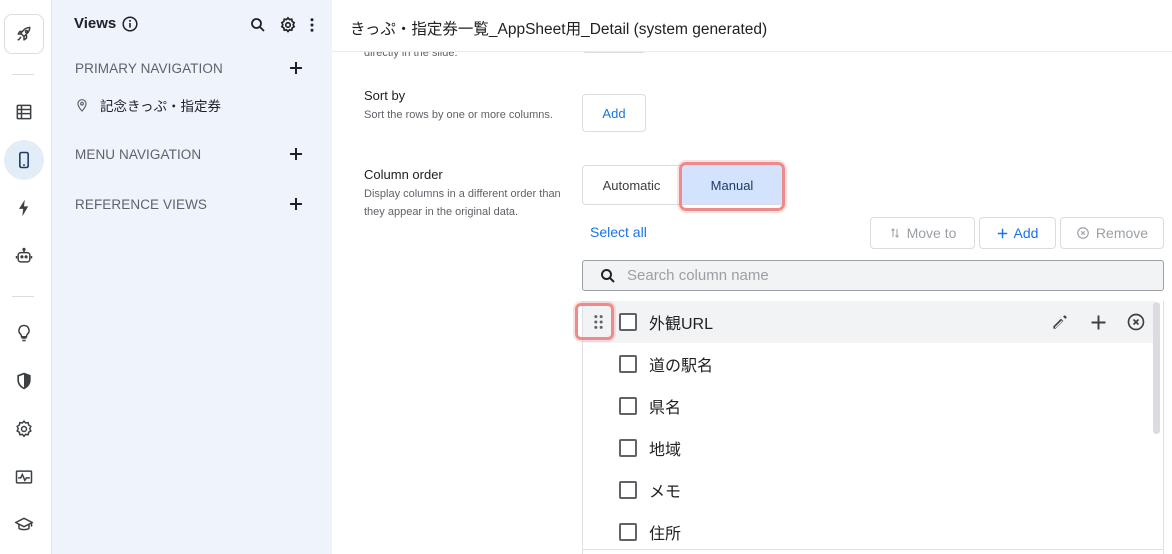  What do you see at coordinates (665, 408) in the screenshot?
I see `column-name: 県名` at bounding box center [665, 408].